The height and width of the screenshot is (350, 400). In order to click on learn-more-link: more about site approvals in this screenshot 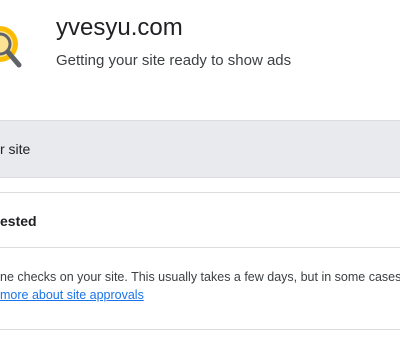, I will do `click(72, 295)`.